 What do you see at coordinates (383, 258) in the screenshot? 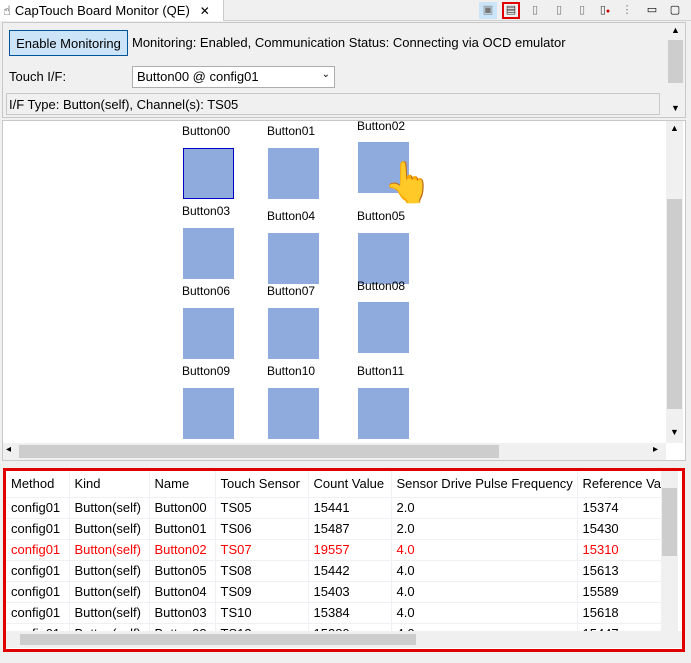
I see `touch-button-button05` at bounding box center [383, 258].